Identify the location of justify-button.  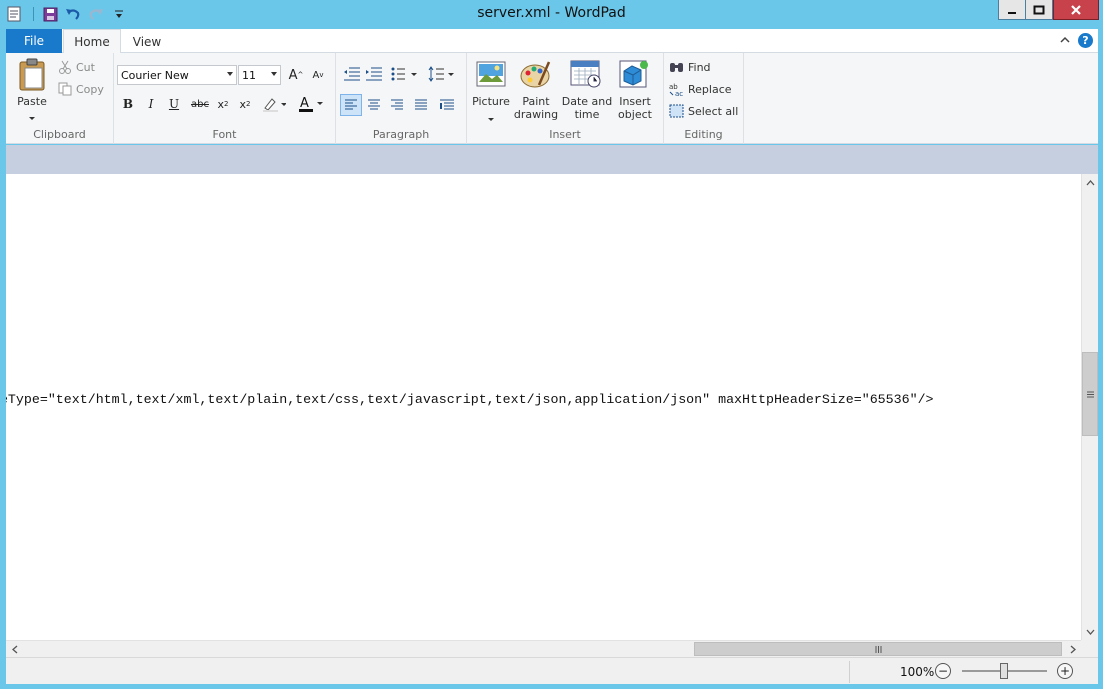
(421, 106).